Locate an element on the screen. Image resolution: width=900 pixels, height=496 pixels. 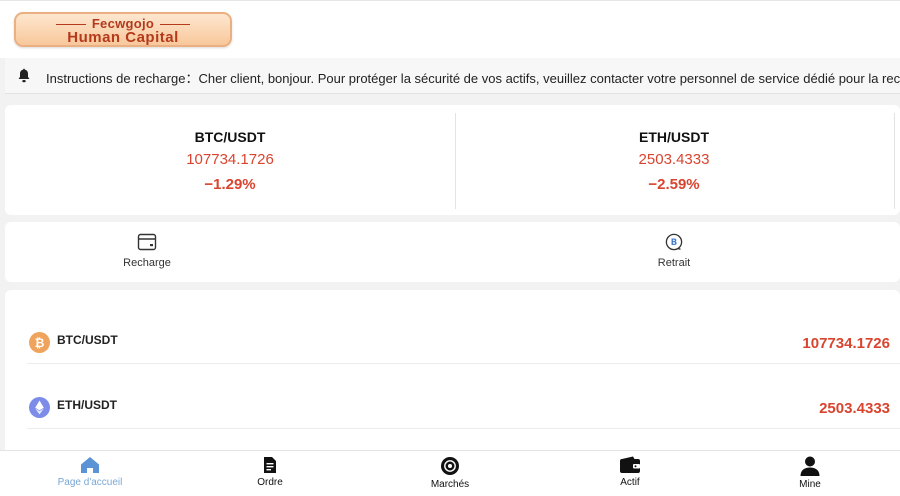
coin-price: 2503.4333 is located at coordinates (854, 408).